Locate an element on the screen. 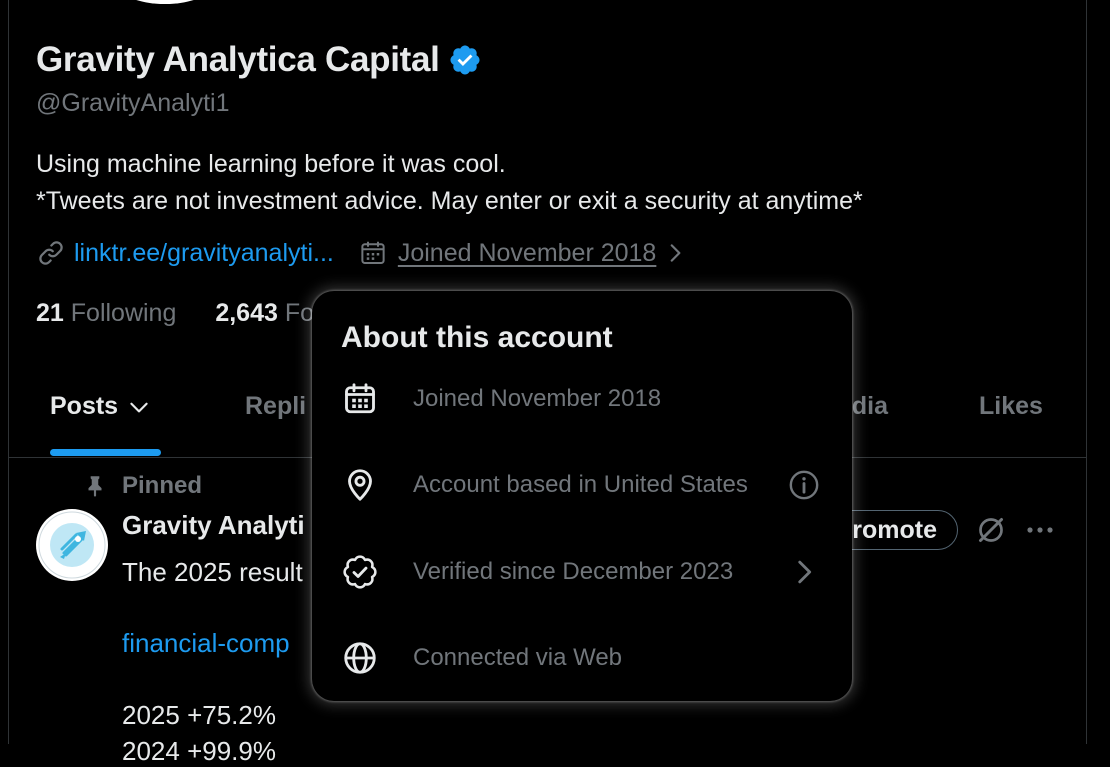  post-text-line: 2024 +99.9% is located at coordinates (199, 751).